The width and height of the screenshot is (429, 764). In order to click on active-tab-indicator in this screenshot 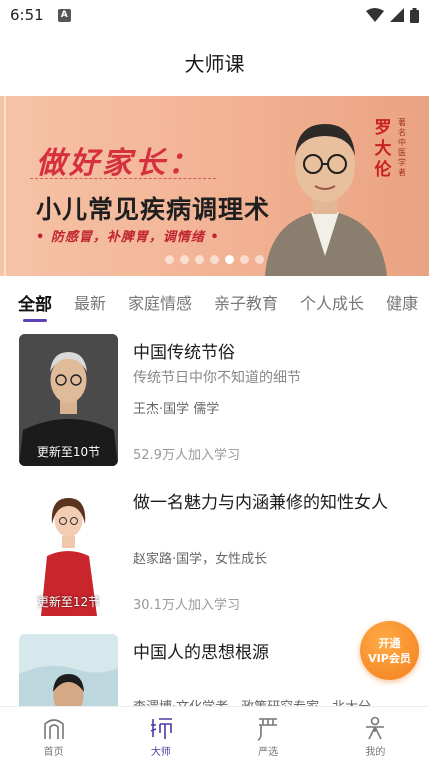, I will do `click(35, 320)`.